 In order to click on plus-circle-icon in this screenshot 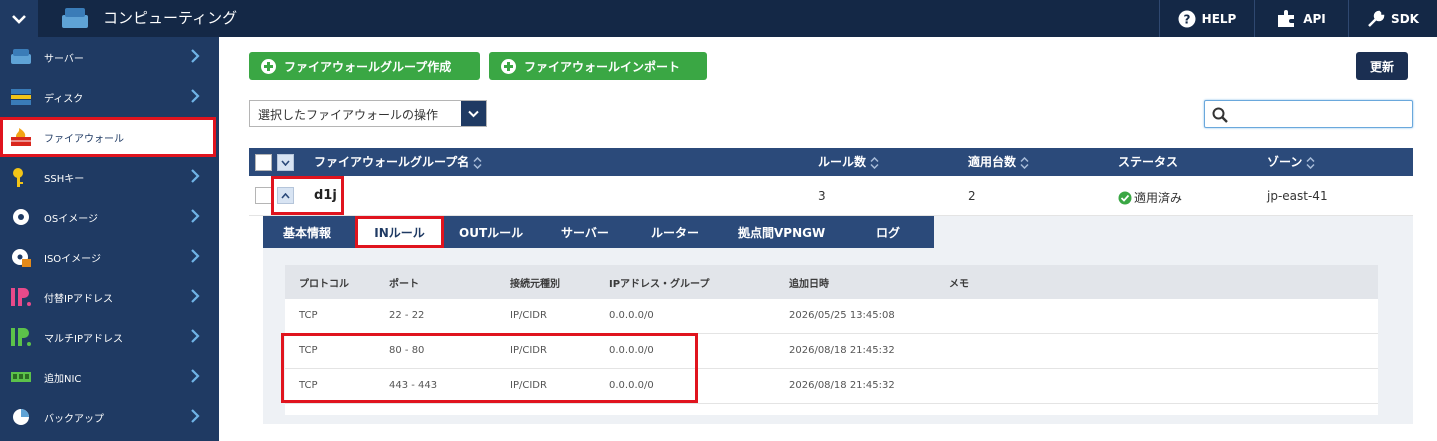, I will do `click(508, 66)`.